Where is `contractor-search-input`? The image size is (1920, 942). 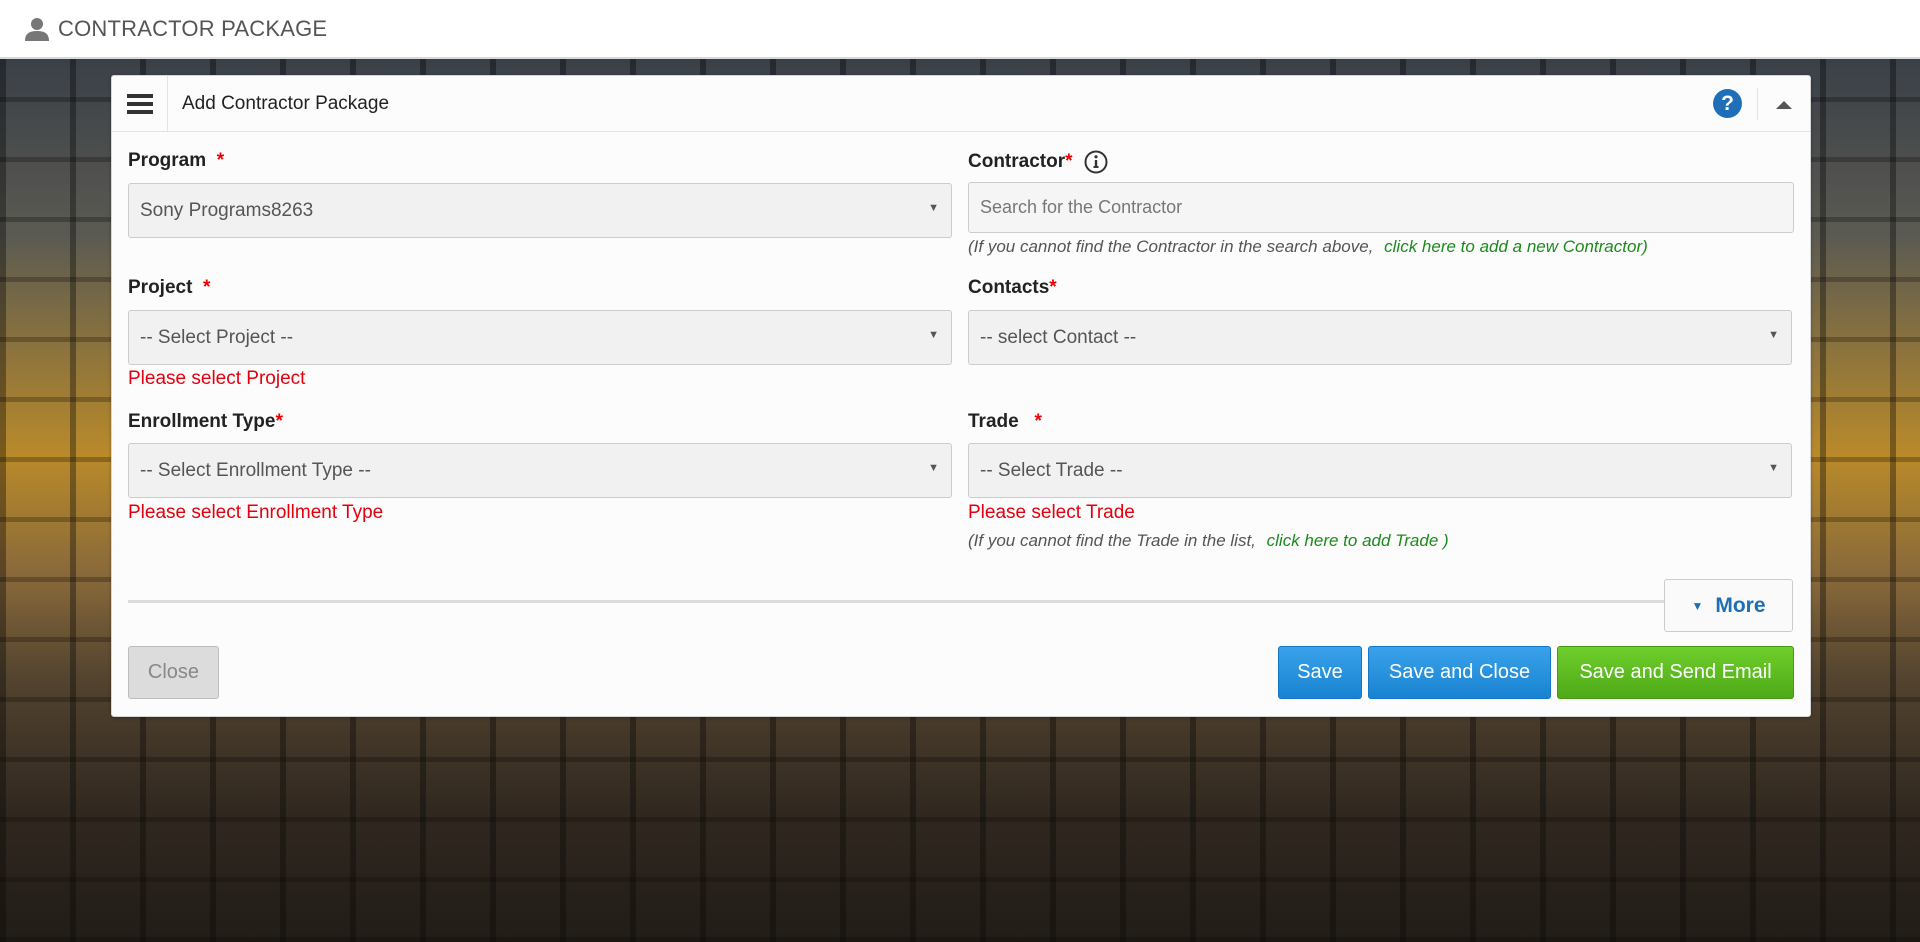
contractor-search-input is located at coordinates (1381, 207).